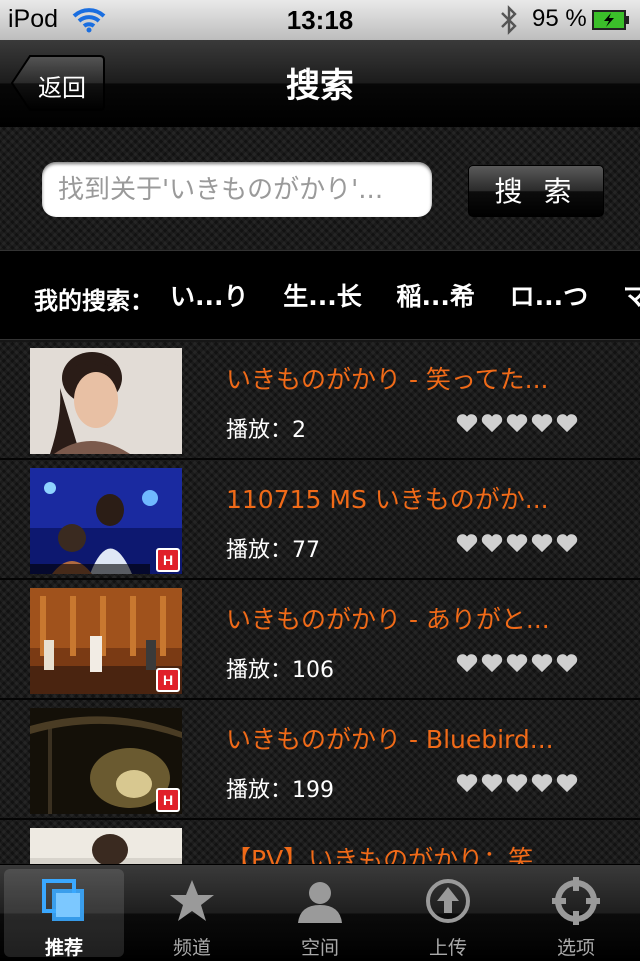 The image size is (640, 961). I want to click on history-item: 生...长, so click(322, 296).